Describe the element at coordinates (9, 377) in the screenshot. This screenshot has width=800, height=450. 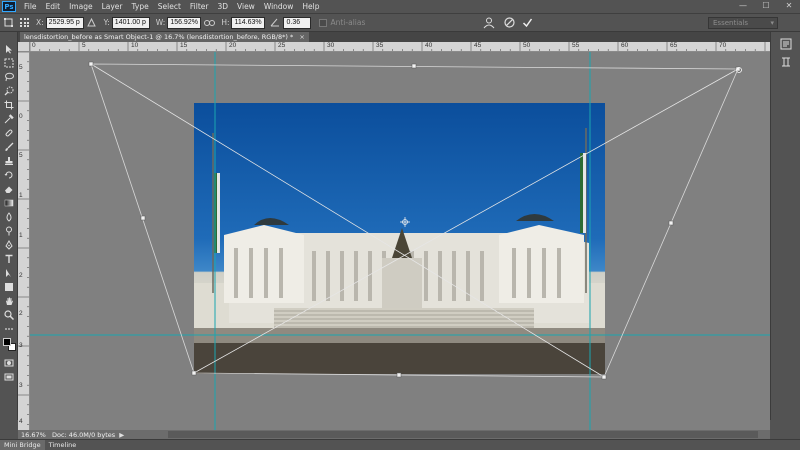
I see `screen-mode-icon` at that location.